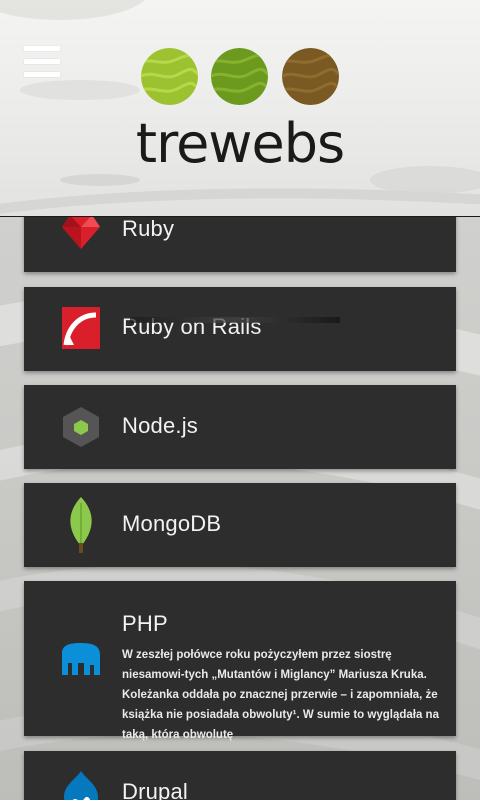  What do you see at coordinates (81, 785) in the screenshot?
I see `drupal-drop-icon` at bounding box center [81, 785].